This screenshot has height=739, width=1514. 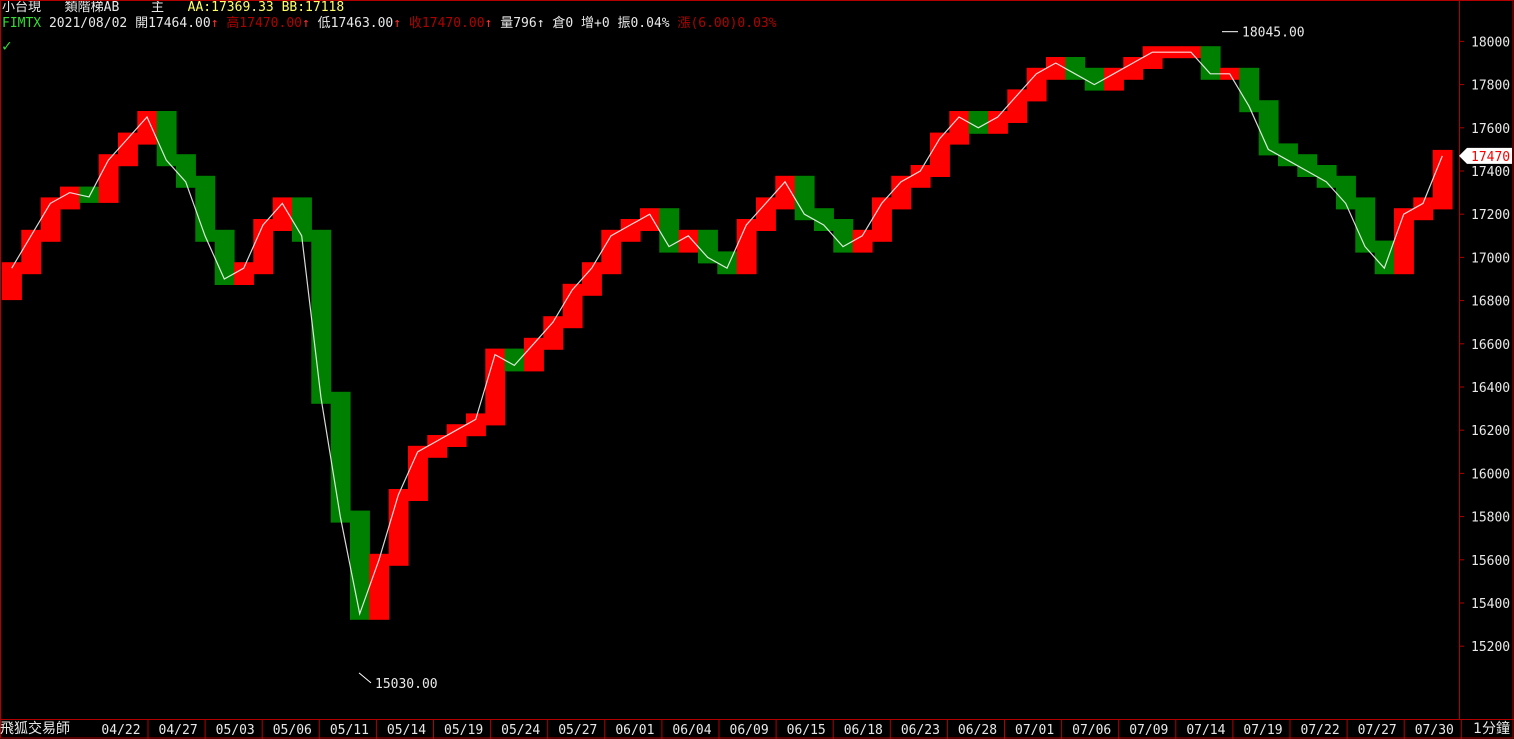 I want to click on x-tick-label: 06/04, so click(x=691, y=730).